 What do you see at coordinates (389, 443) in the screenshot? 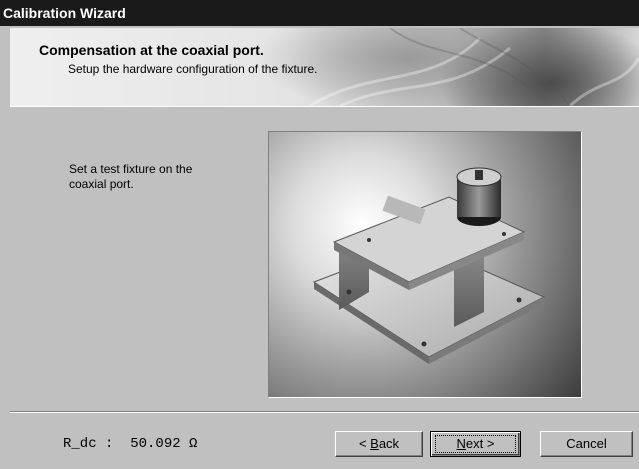
I see `back-label: ack` at bounding box center [389, 443].